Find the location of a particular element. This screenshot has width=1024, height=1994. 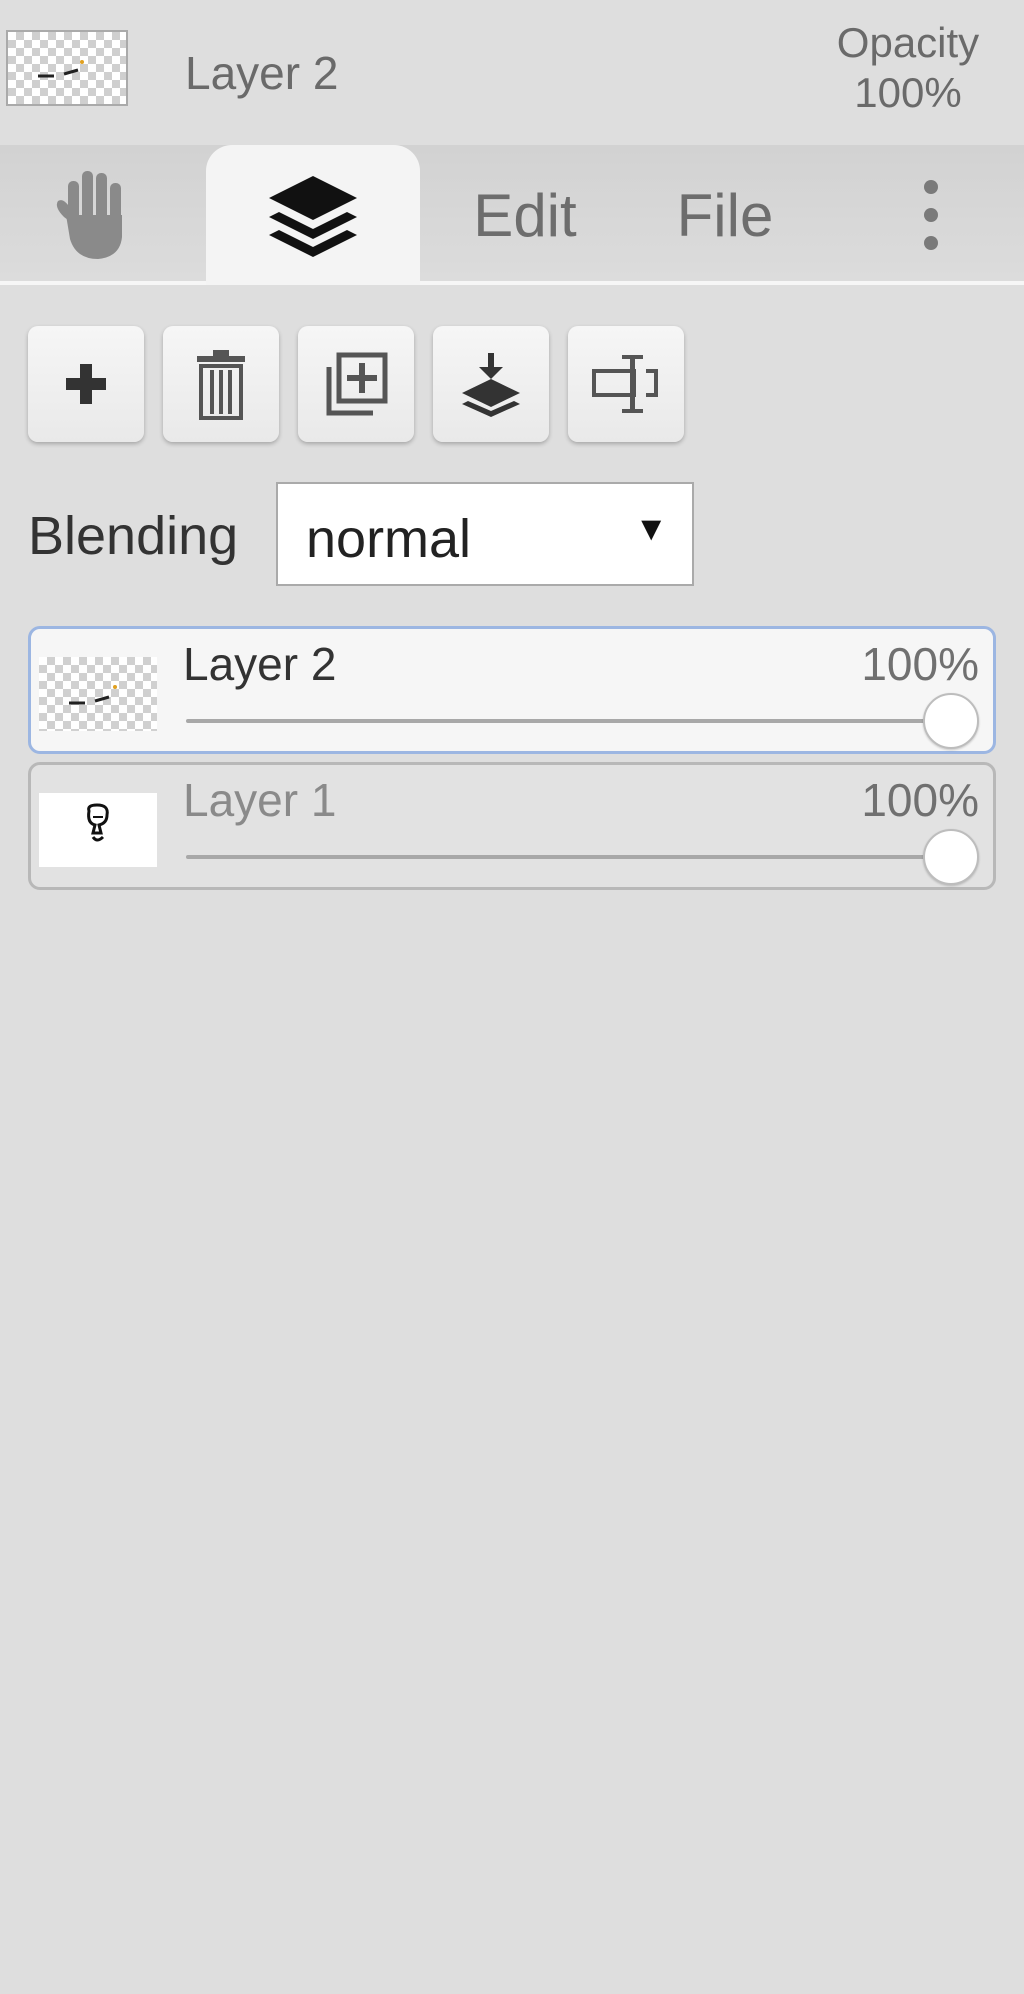

blending-label: Blending is located at coordinates (133, 536).